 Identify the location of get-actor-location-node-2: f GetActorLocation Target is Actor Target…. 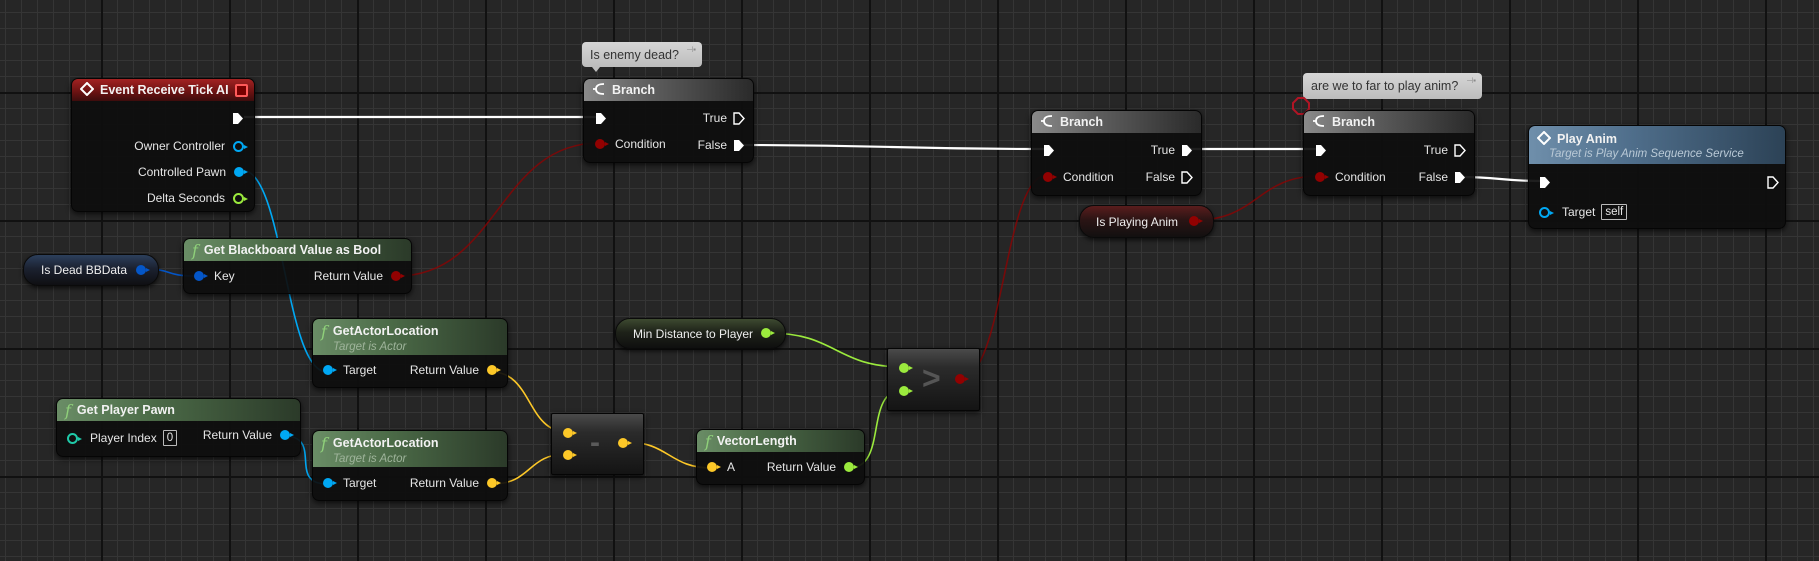
(410, 465).